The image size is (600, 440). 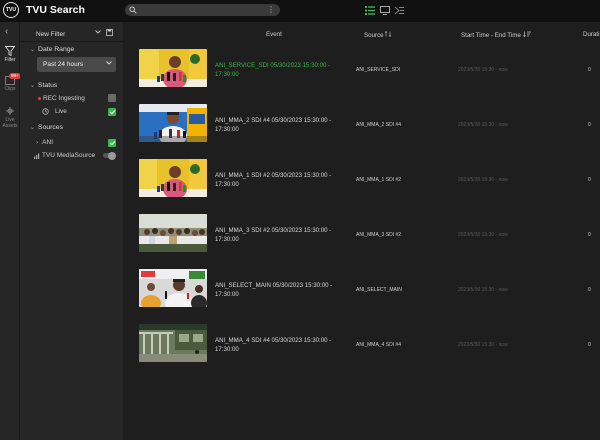 I want to click on tvu-mediasource-toggle, so click(x=109, y=155).